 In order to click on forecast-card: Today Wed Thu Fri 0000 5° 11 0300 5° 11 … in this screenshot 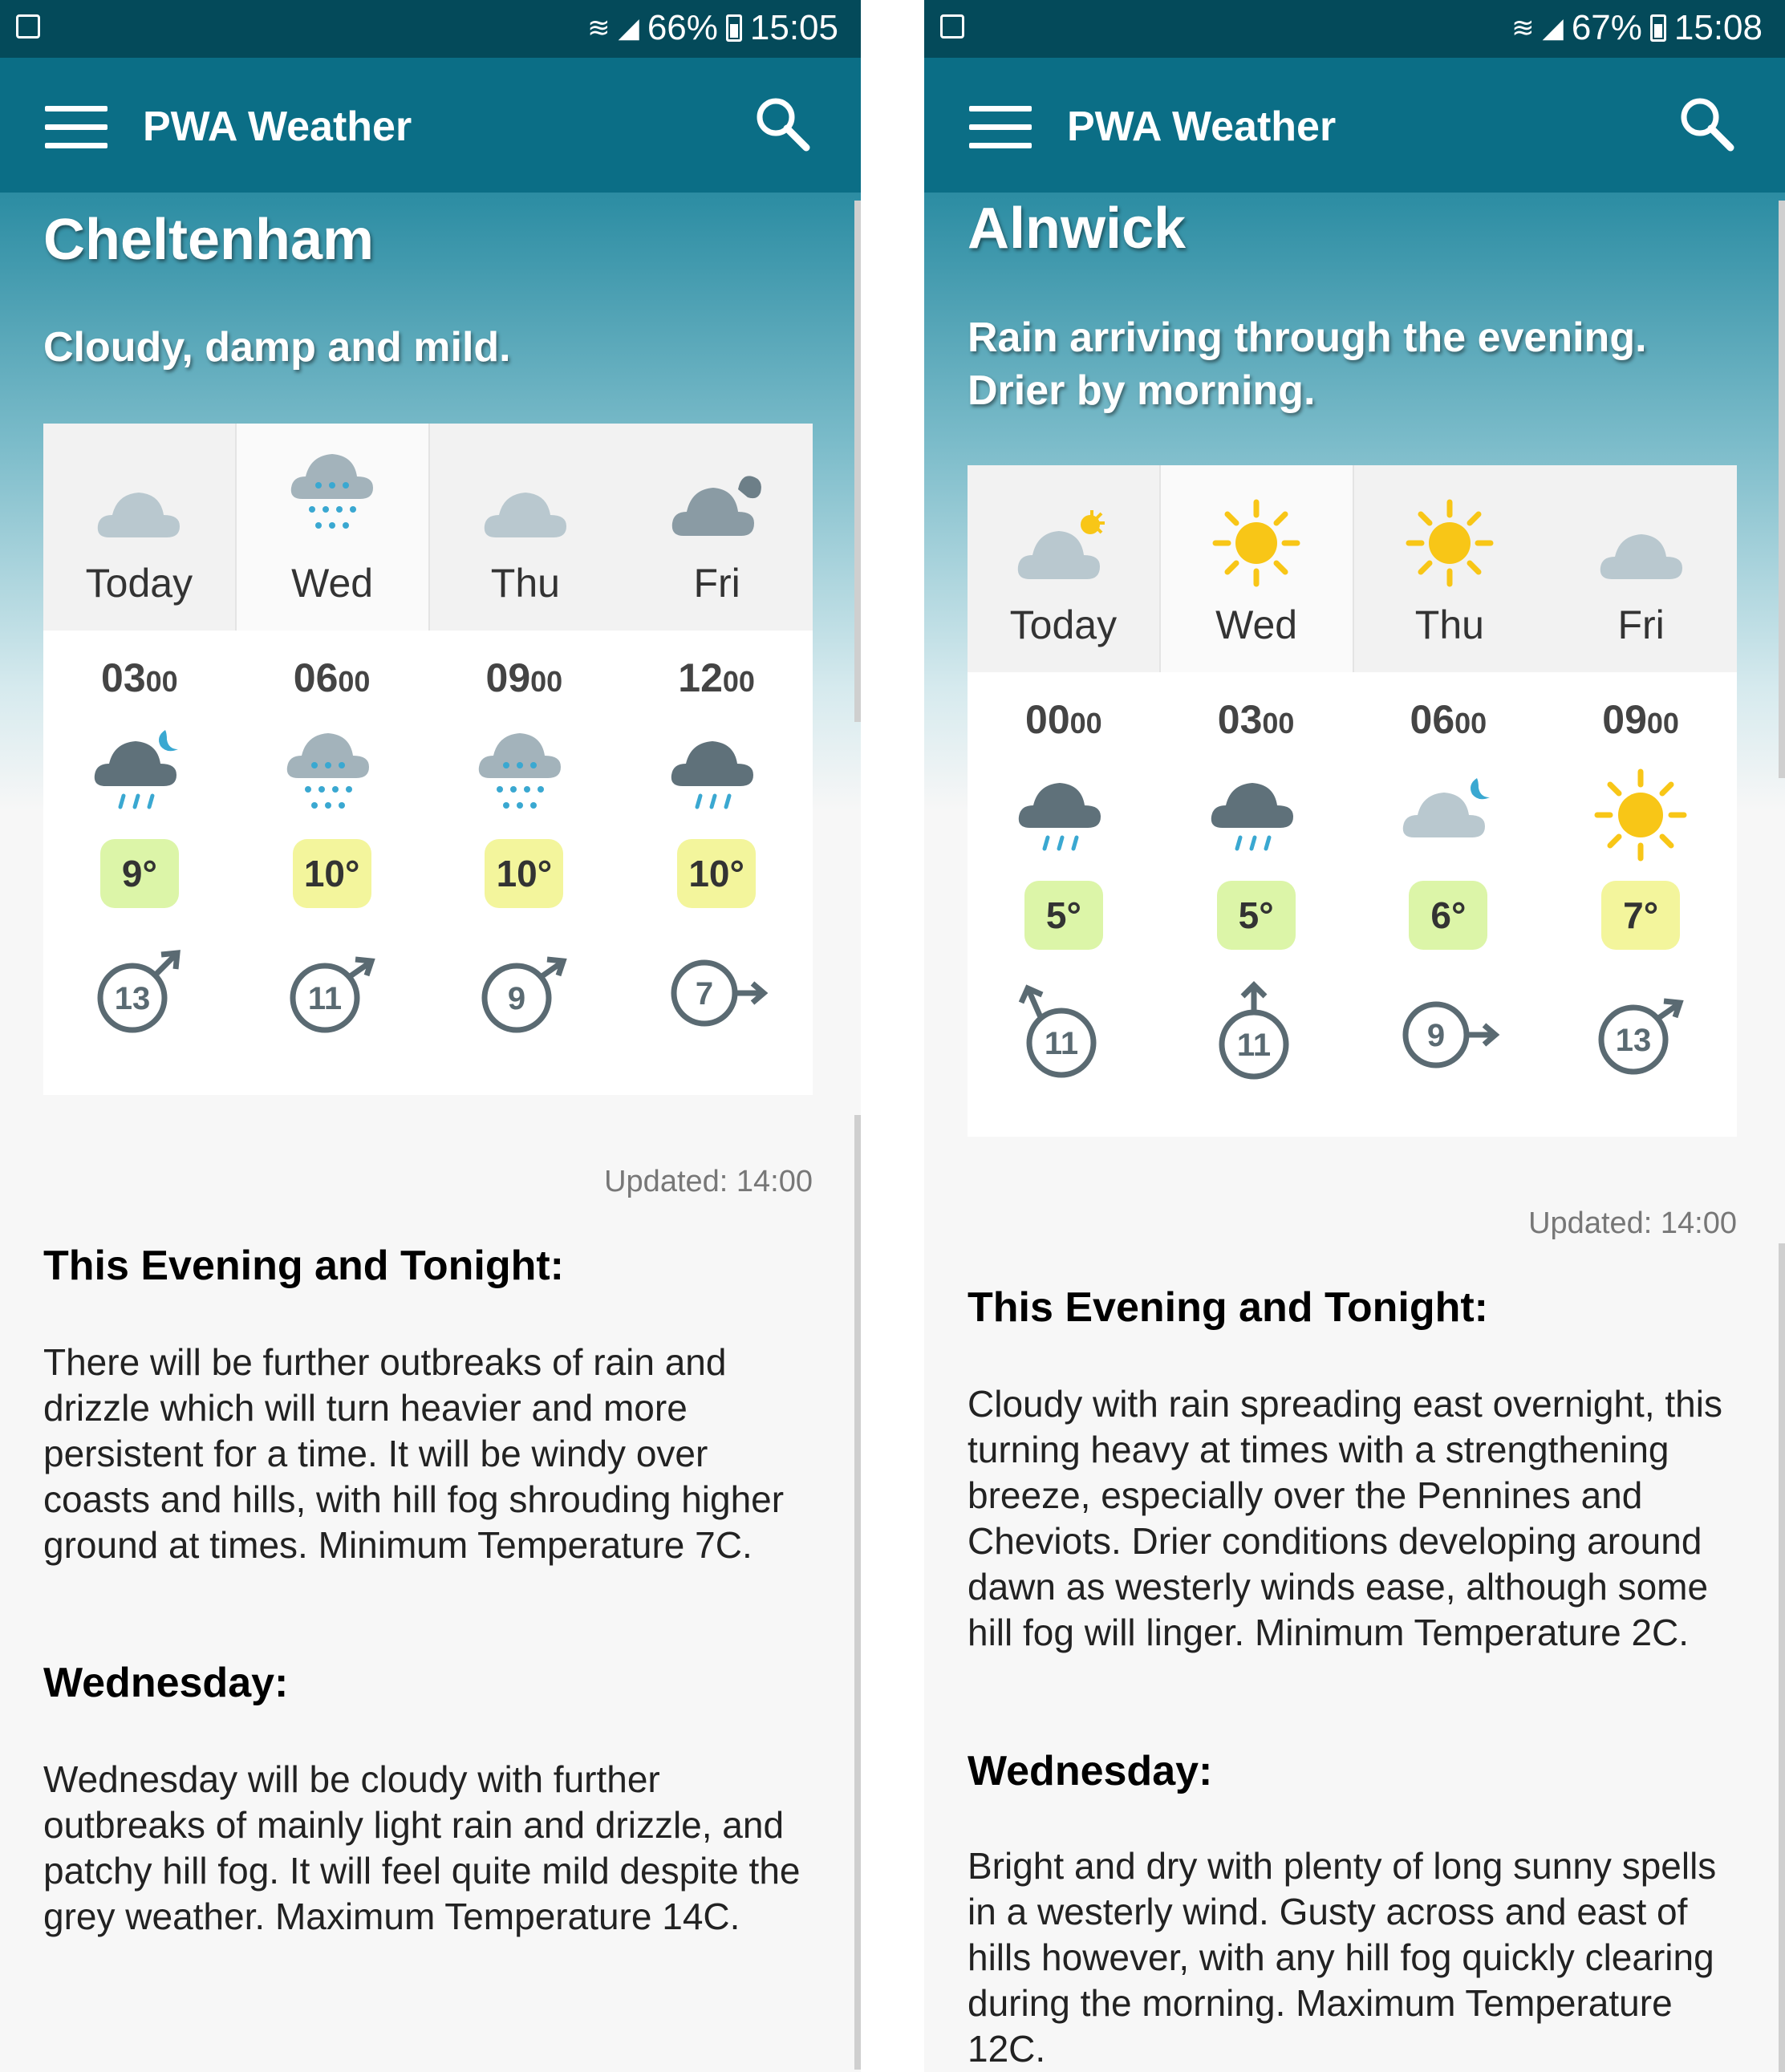, I will do `click(1352, 801)`.